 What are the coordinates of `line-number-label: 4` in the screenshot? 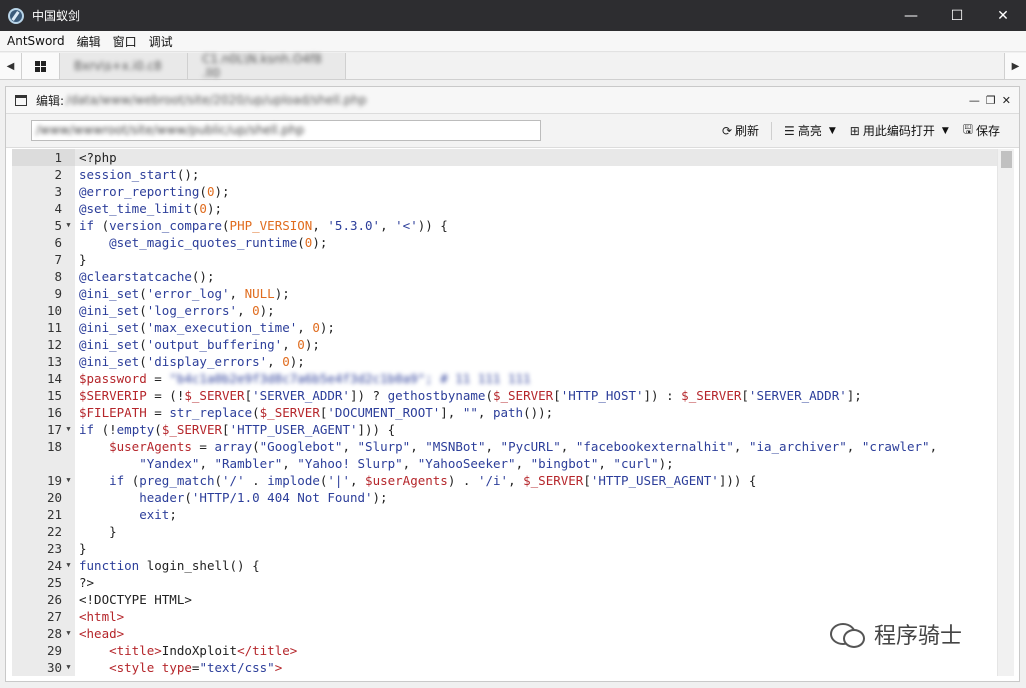 It's located at (58, 208).